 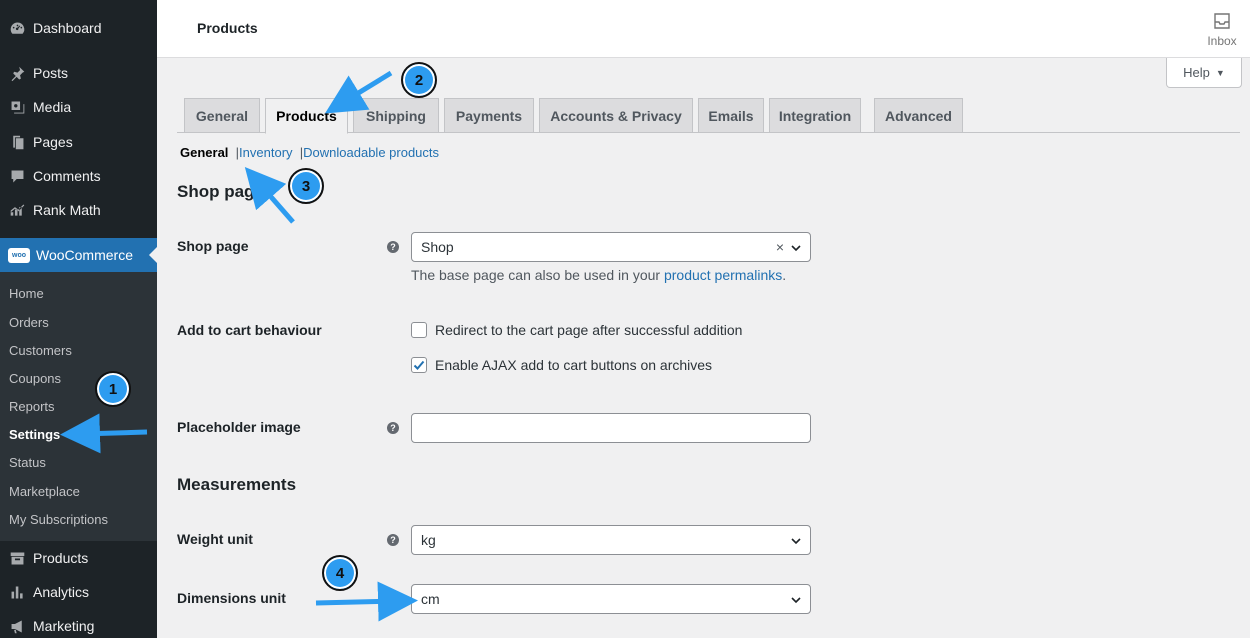 I want to click on submenu-status: Status, so click(x=27, y=462).